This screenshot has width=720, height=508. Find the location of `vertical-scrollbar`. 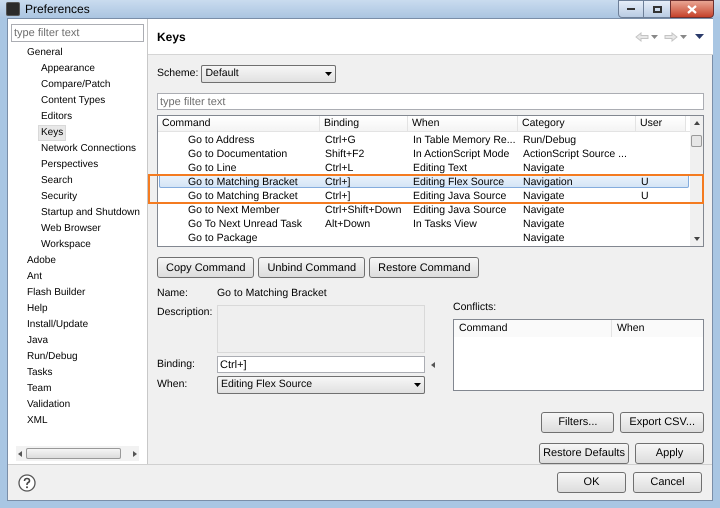

vertical-scrollbar is located at coordinates (696, 181).